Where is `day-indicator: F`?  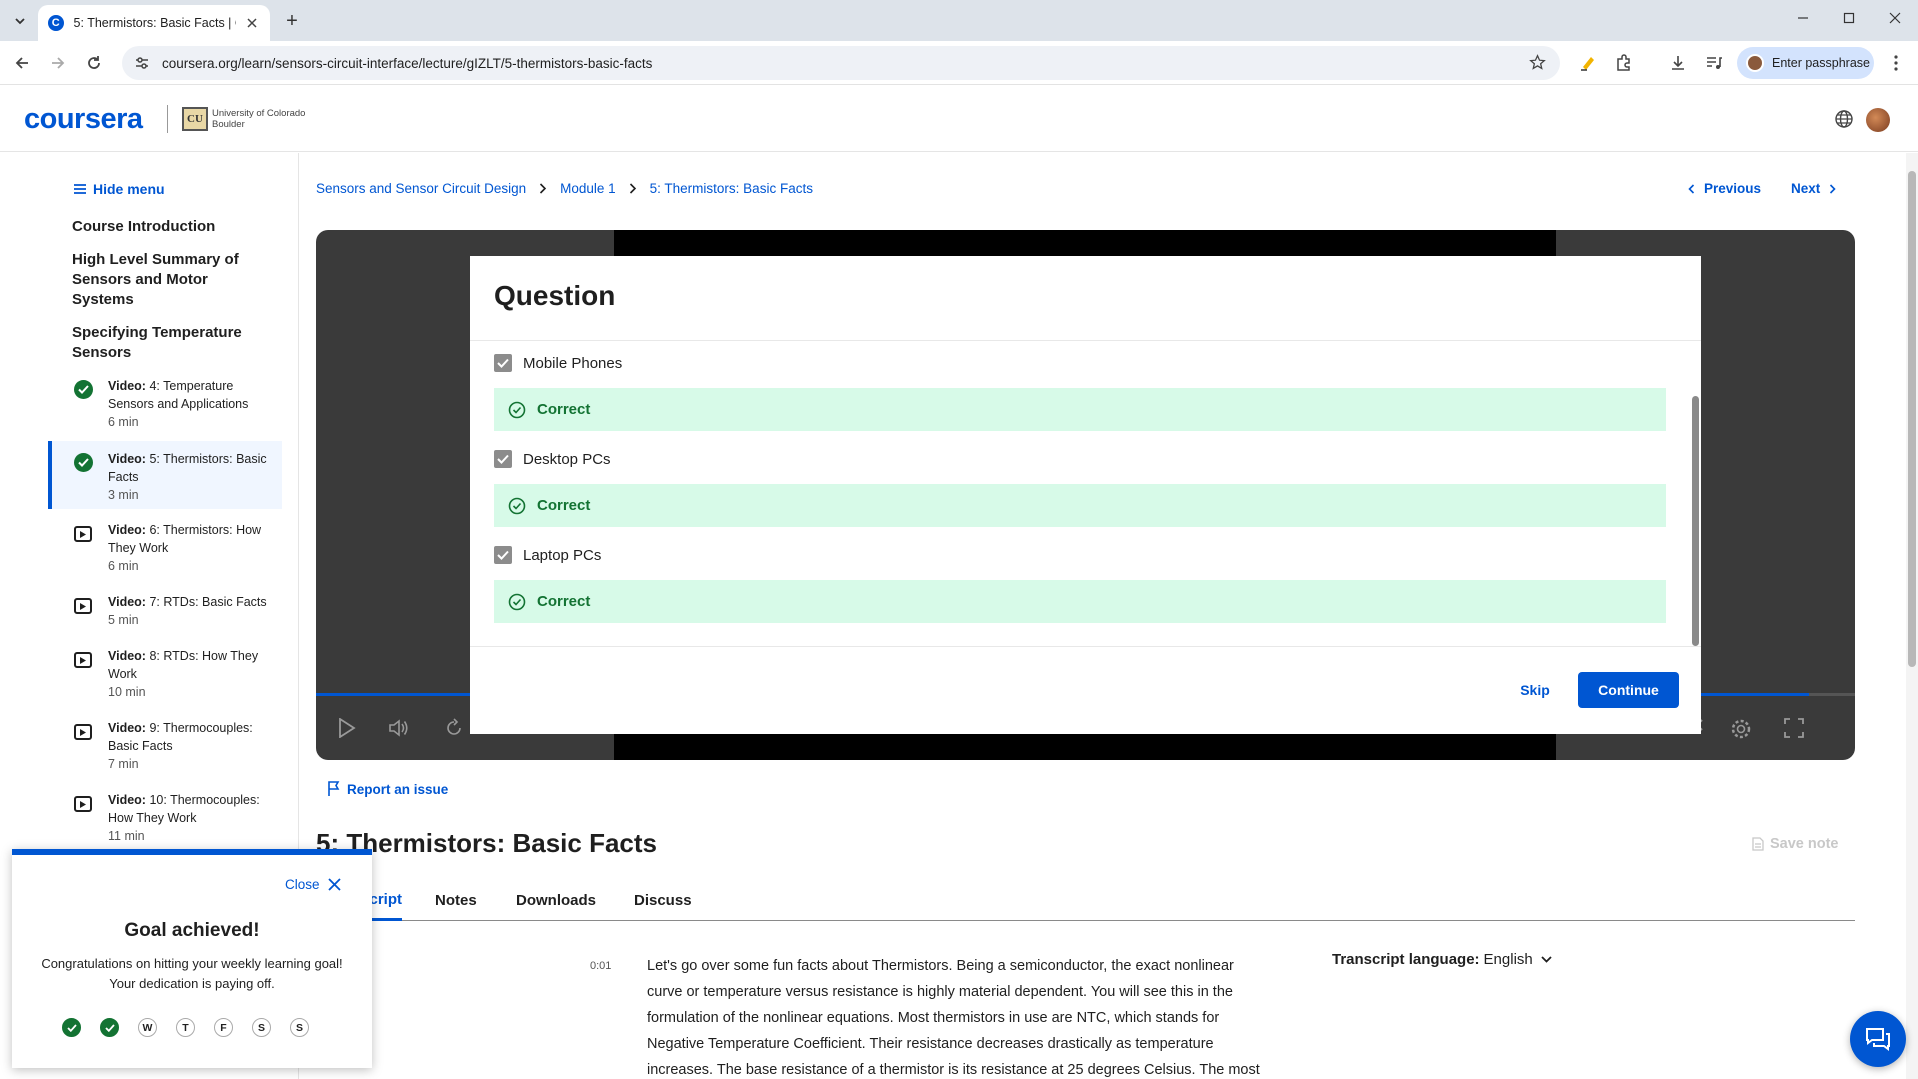
day-indicator: F is located at coordinates (223, 1027).